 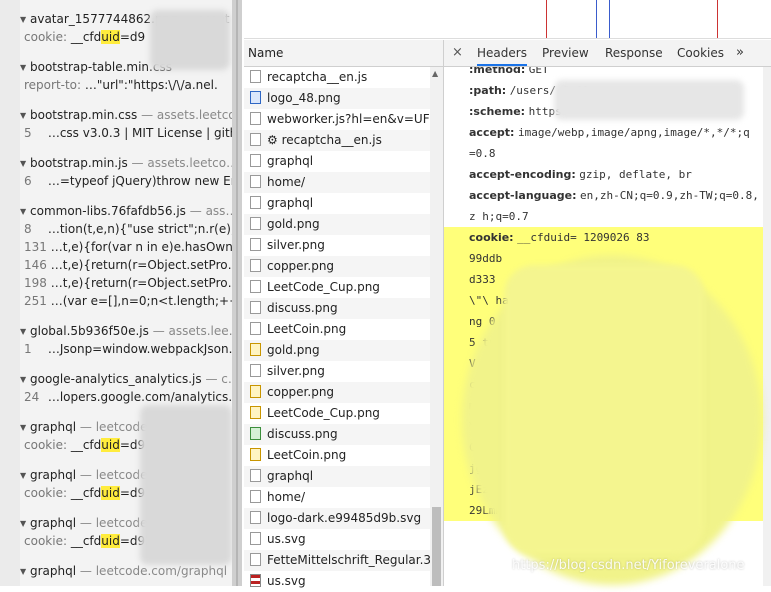 I want to click on scrollbar-thumb, so click(x=436, y=546).